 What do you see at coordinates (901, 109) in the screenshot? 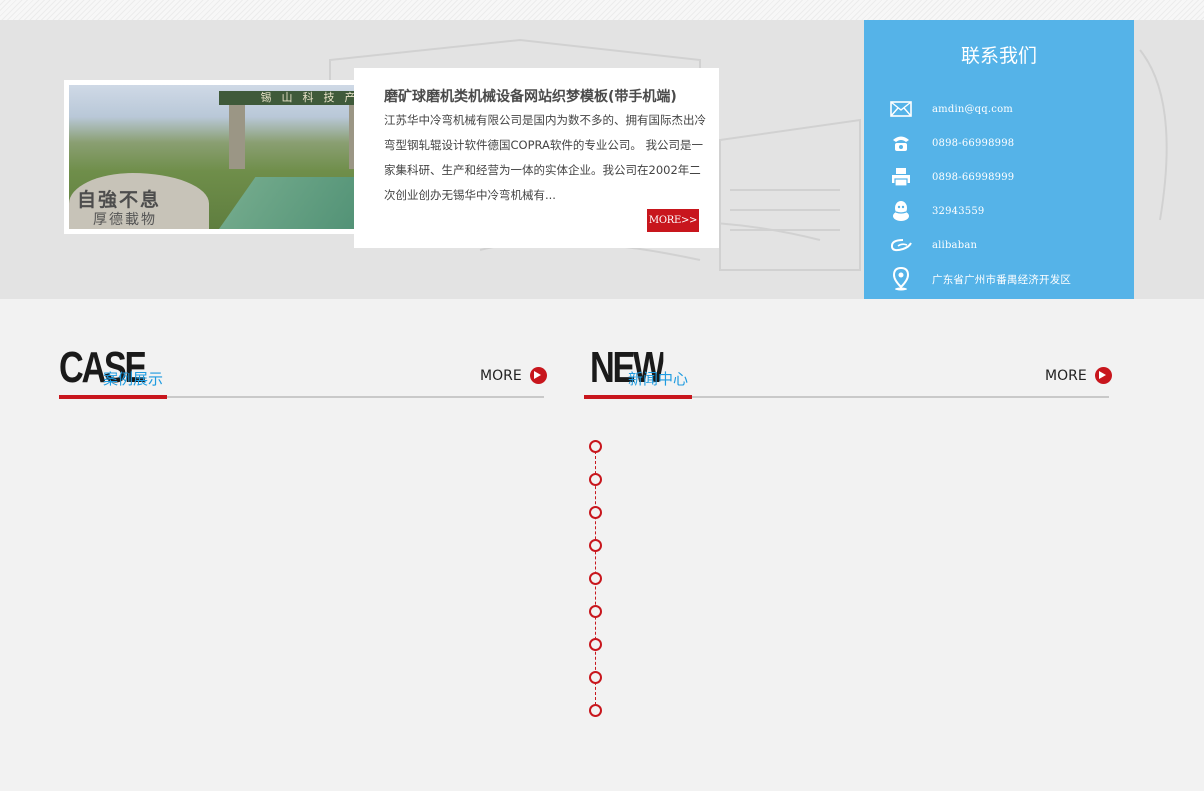
I see `mail-icon` at bounding box center [901, 109].